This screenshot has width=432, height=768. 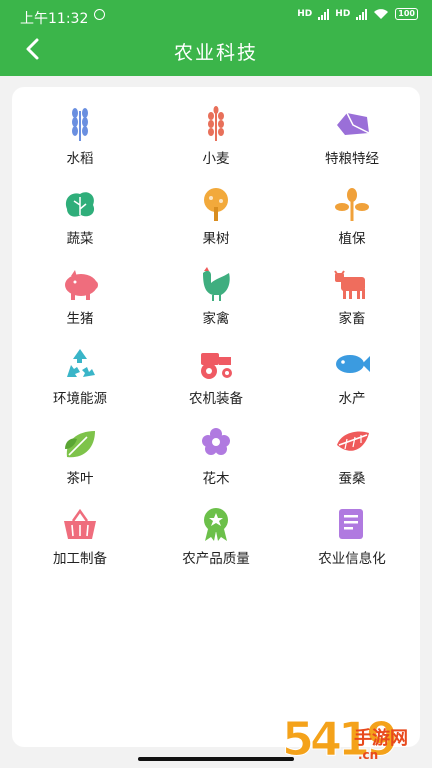 I want to click on tractor-icon, so click(x=216, y=366).